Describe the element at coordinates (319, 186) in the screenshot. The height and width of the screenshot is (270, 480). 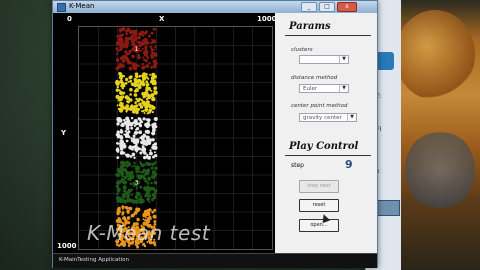
I see `step-next-button: step next` at that location.